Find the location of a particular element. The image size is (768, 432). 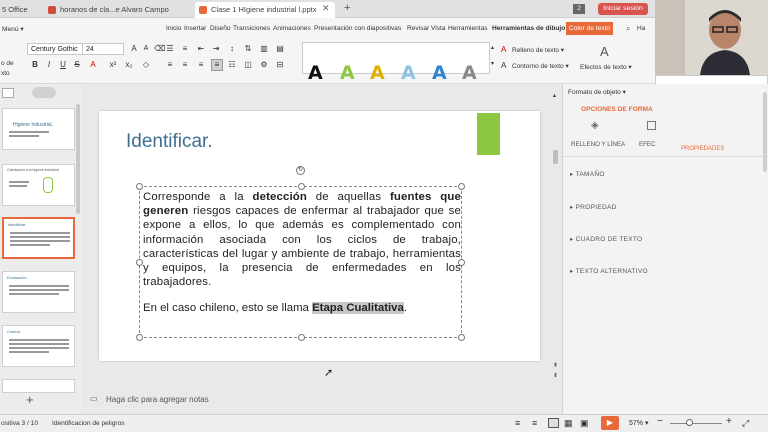

tab-schedule: horanos de cla...e Alvaro Campos is located at coordinates (106, 10).